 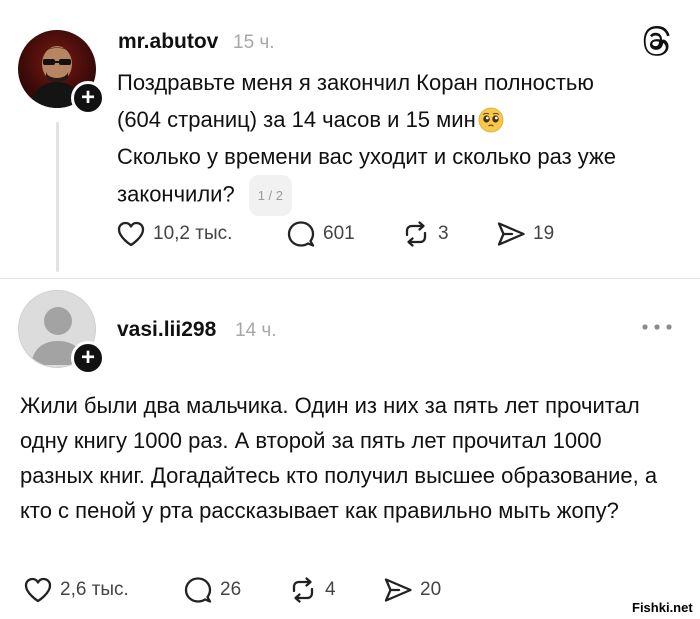 What do you see at coordinates (57, 197) in the screenshot?
I see `thread-line` at bounding box center [57, 197].